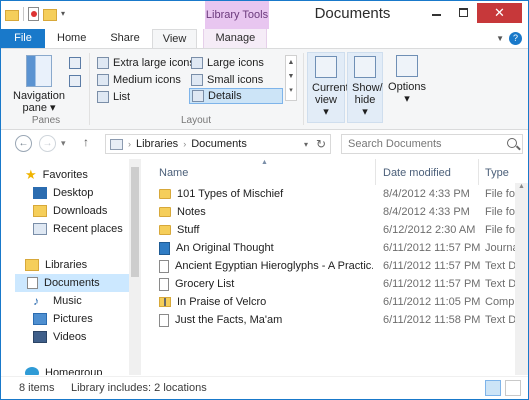  Describe the element at coordinates (365, 67) in the screenshot. I see `show-hide-icon` at that location.